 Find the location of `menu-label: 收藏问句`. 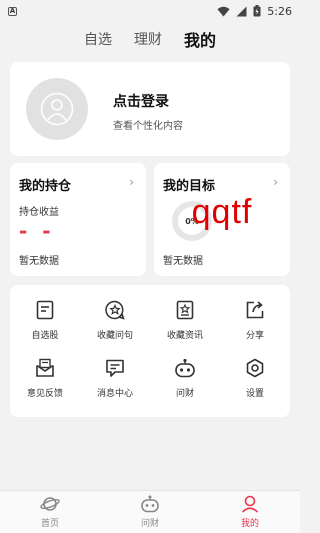

menu-label: 收藏问句 is located at coordinates (114, 336).